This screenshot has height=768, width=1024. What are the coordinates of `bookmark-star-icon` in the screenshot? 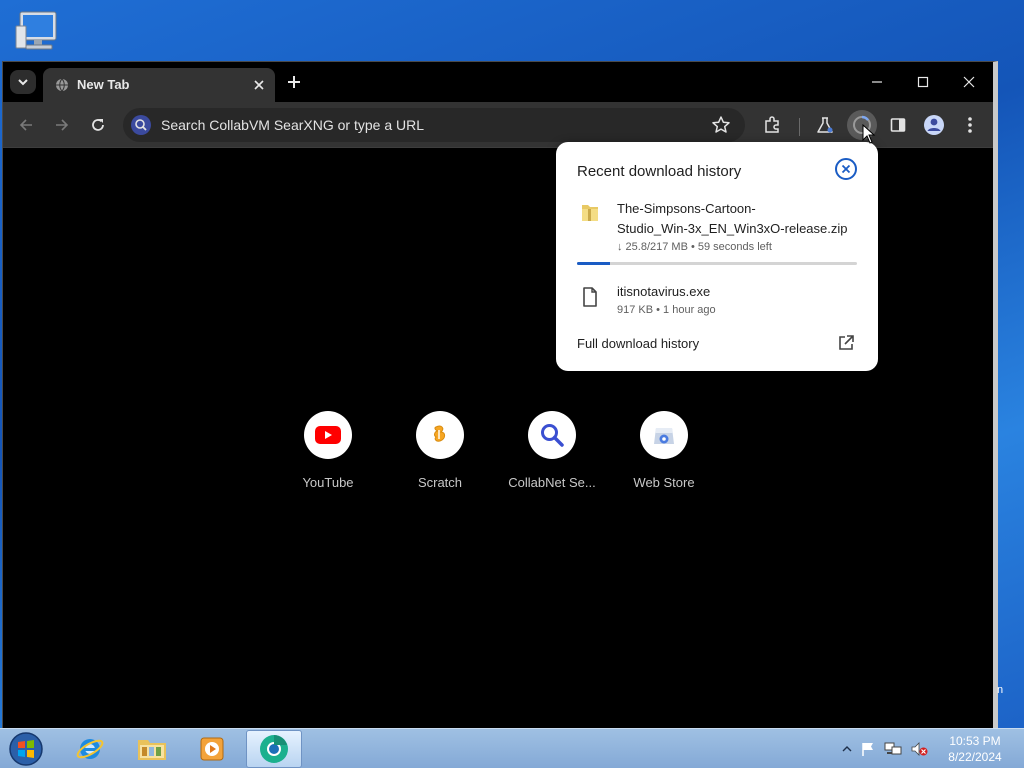 It's located at (721, 125).